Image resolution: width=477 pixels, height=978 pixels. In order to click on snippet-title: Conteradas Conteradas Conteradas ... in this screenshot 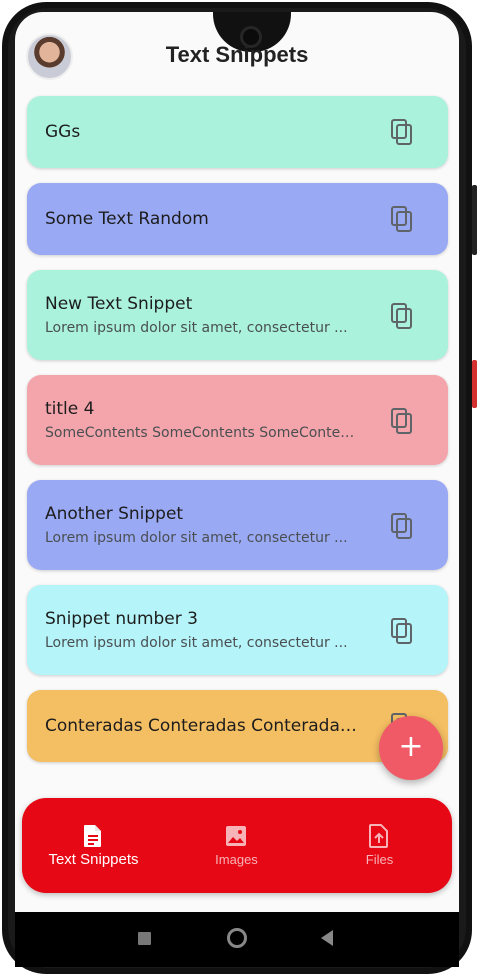, I will do `click(205, 726)`.